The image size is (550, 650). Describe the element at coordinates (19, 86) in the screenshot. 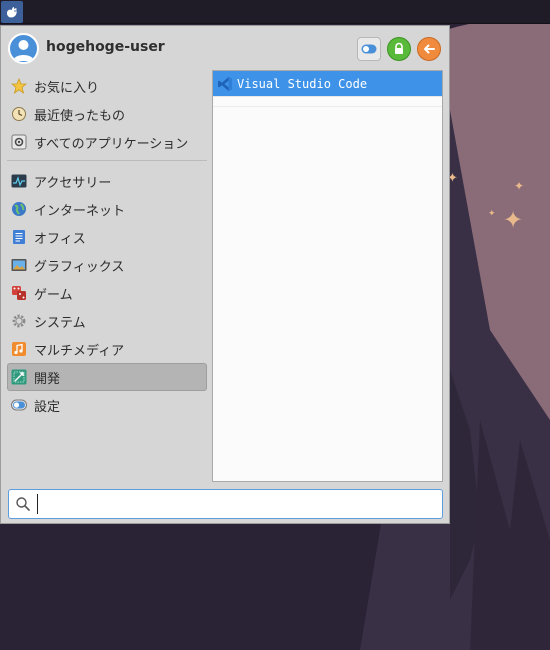

I see `star-icon` at that location.